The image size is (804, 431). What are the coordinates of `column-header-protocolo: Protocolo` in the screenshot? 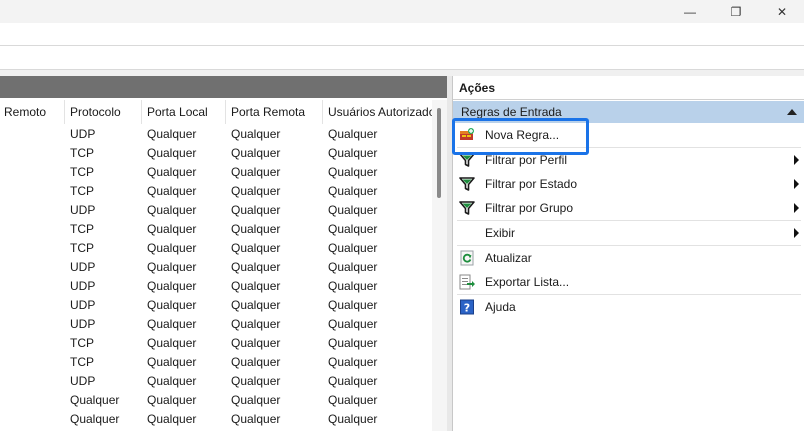 It's located at (102, 112).